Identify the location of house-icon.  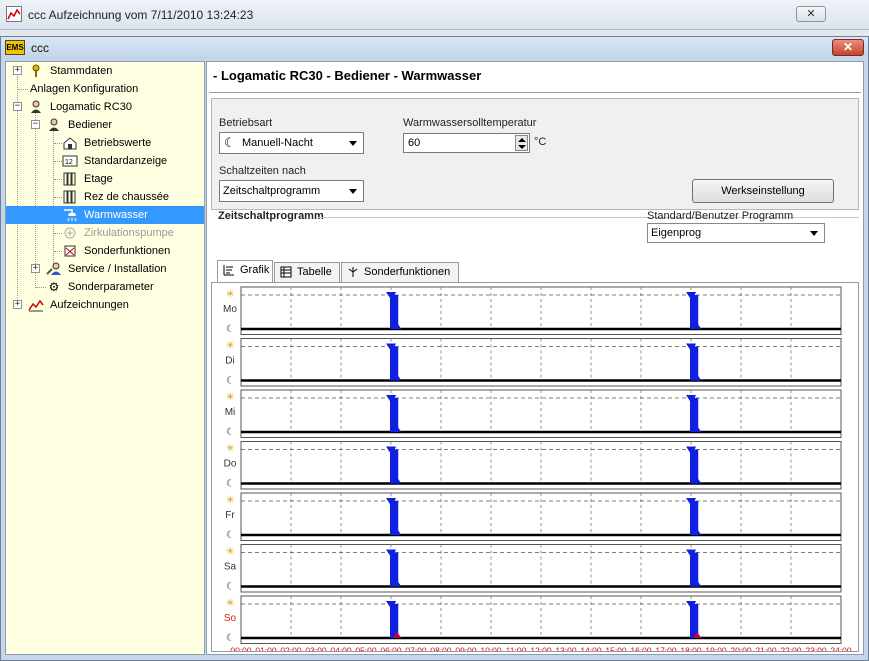
(70, 143).